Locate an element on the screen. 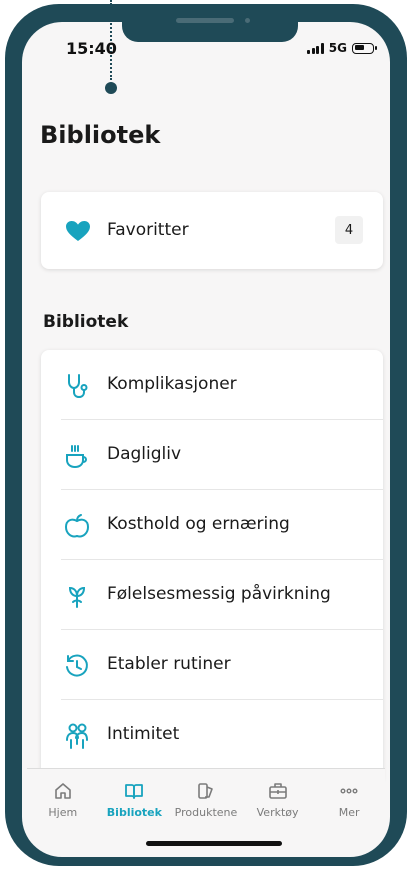 The height and width of the screenshot is (869, 412). library-item-kosthold: Kosthold og ernæring is located at coordinates (212, 525).